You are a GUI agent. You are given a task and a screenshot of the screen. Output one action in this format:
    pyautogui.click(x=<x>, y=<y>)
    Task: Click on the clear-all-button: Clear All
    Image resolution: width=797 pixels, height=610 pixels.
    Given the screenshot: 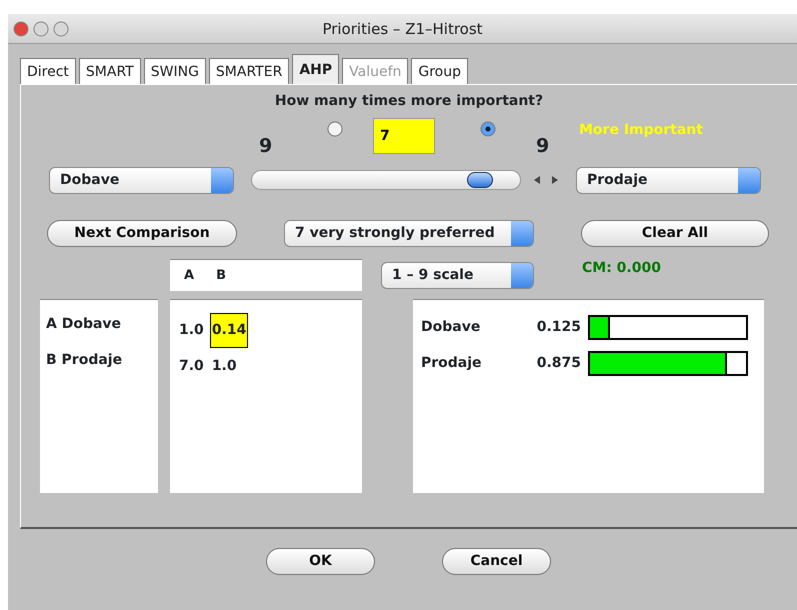 What is the action you would take?
    pyautogui.click(x=675, y=233)
    